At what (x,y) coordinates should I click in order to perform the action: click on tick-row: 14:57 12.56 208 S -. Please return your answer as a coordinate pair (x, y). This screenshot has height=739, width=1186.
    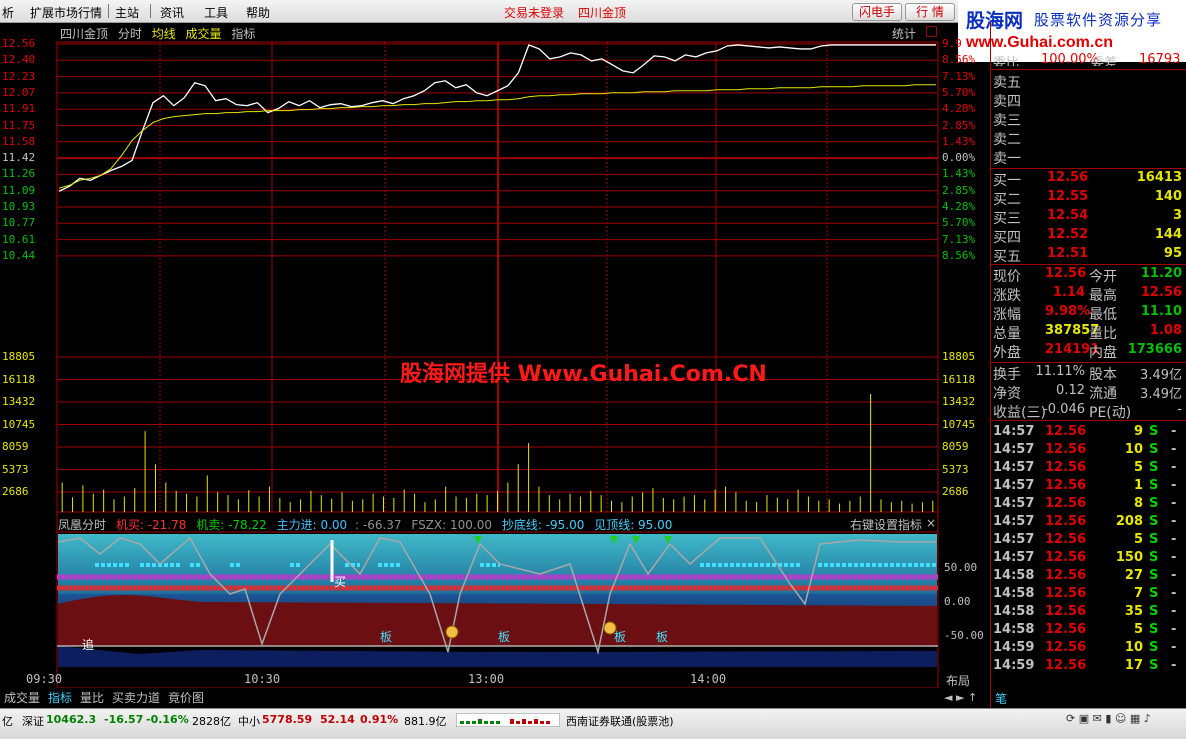
    Looking at the image, I should click on (1088, 523).